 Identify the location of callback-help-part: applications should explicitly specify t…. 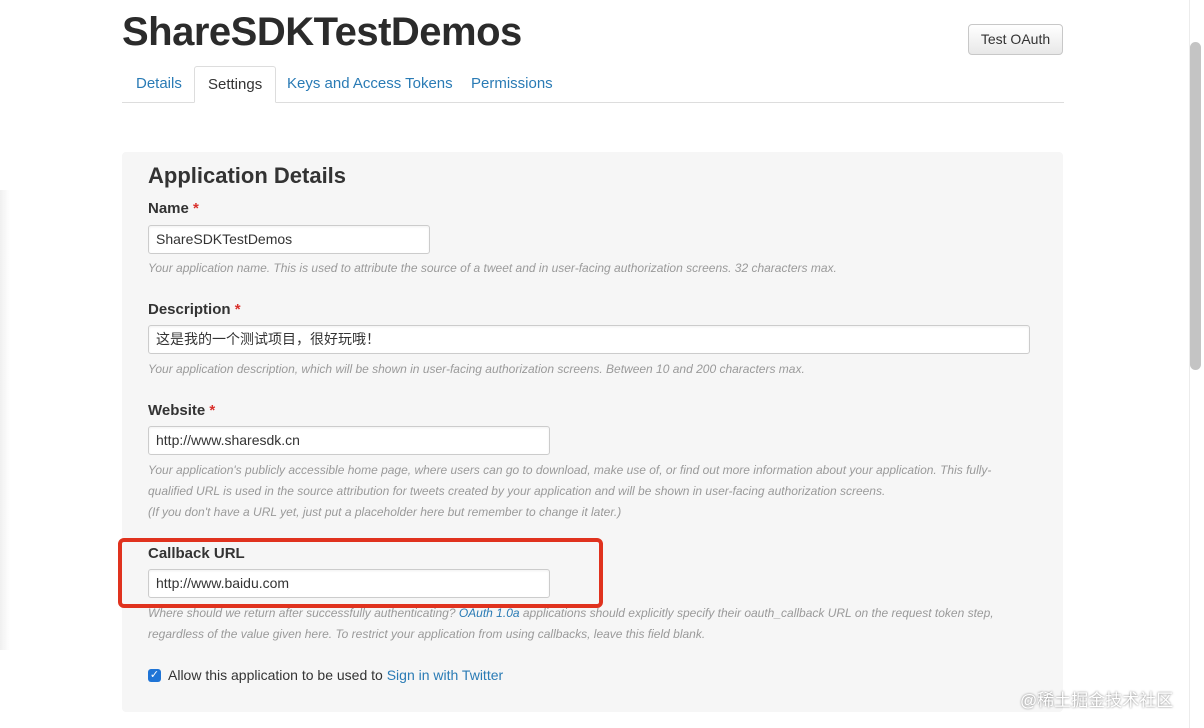
(756, 613).